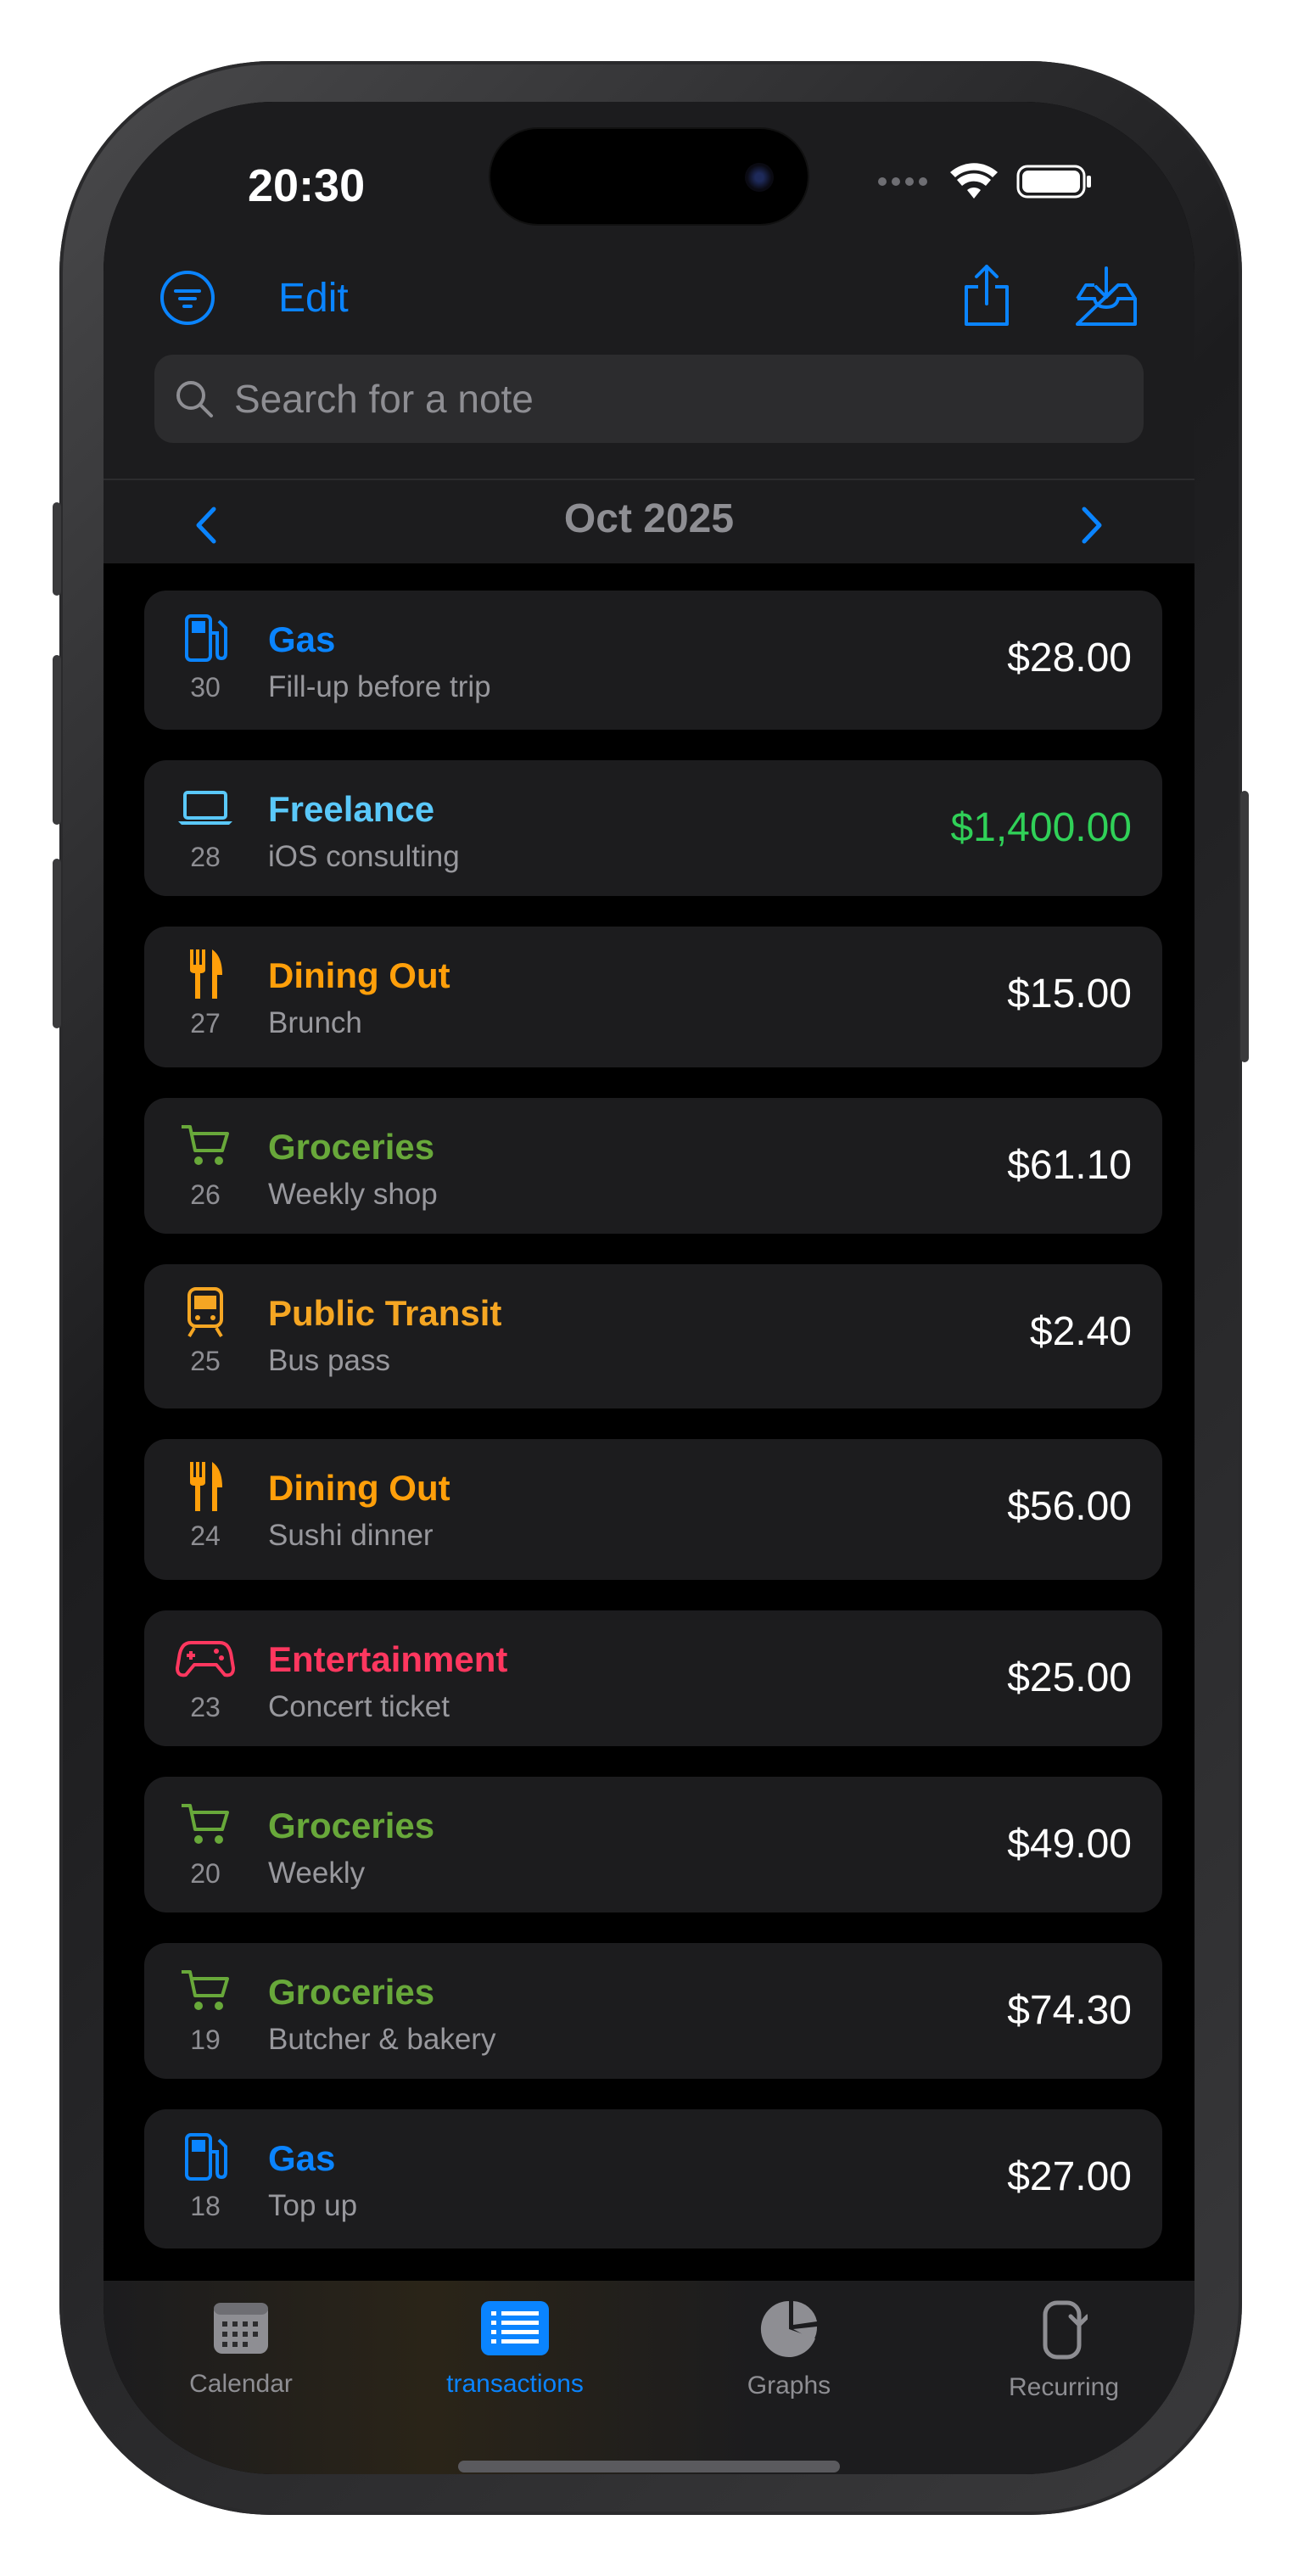 The width and height of the screenshot is (1298, 2576). Describe the element at coordinates (205, 2206) in the screenshot. I see `transaction-day: 18` at that location.